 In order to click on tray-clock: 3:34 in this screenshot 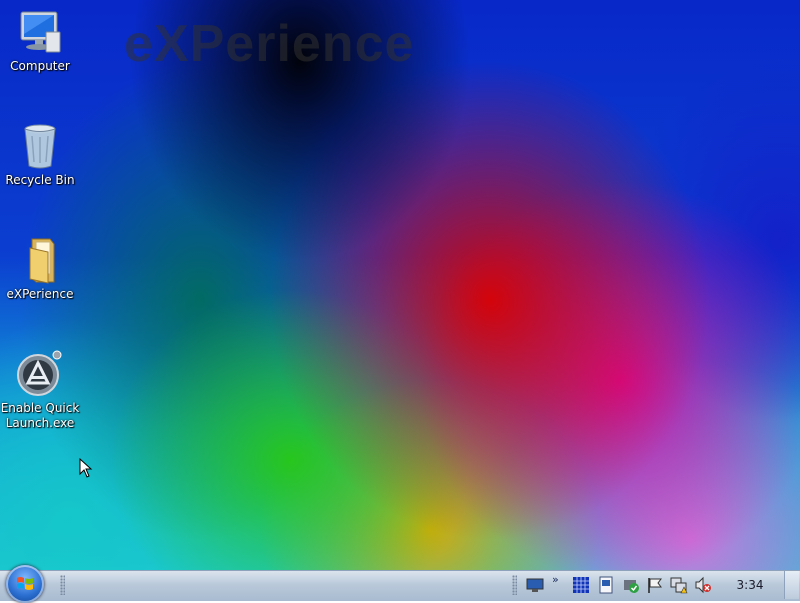, I will do `click(750, 585)`.